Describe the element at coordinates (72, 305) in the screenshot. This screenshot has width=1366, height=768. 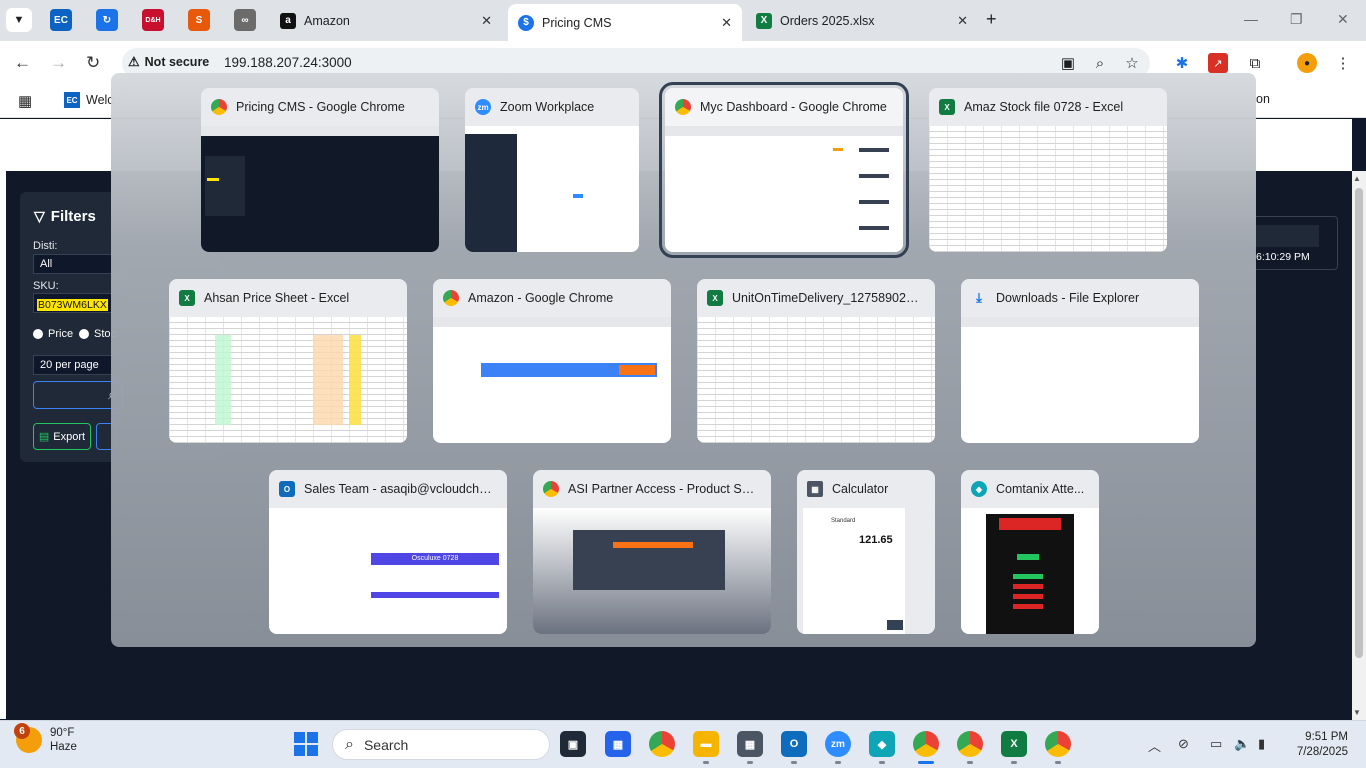
I see `sku-value: B073WM6LKX` at that location.